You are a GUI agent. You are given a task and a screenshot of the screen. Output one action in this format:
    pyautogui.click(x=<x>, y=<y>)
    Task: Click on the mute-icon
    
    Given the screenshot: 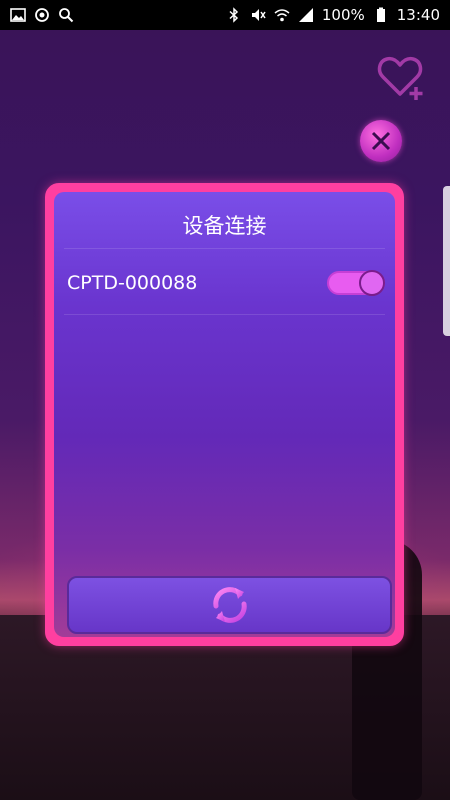 What is the action you would take?
    pyautogui.click(x=258, y=15)
    